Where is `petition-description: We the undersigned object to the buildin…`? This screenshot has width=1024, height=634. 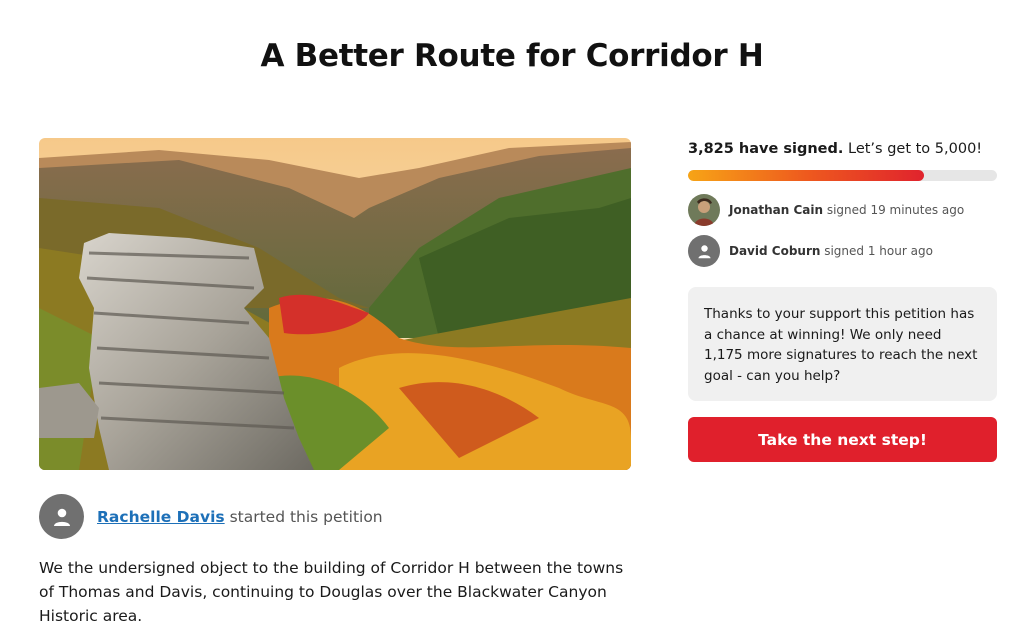 petition-description: We the undersigned object to the buildin… is located at coordinates (331, 592).